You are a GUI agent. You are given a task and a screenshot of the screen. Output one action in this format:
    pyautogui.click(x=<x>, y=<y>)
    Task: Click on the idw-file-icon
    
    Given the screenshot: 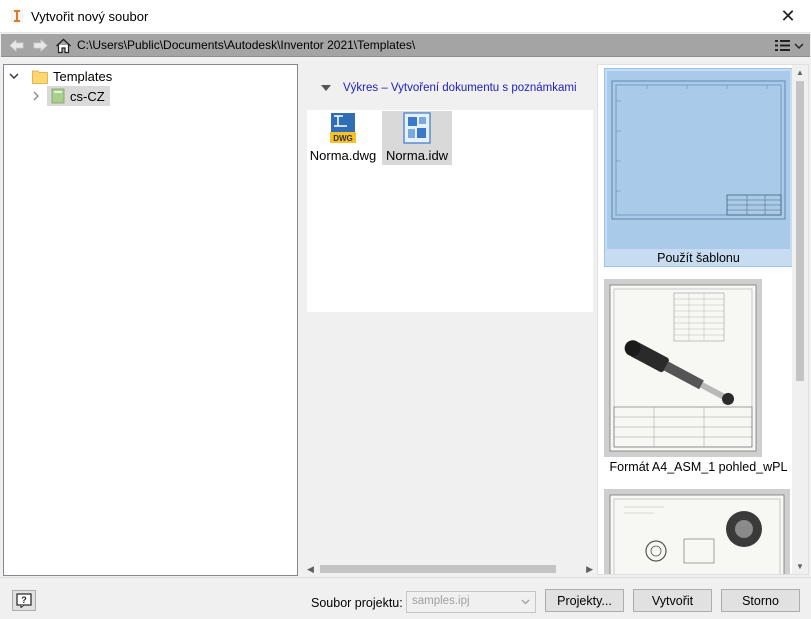 What is the action you would take?
    pyautogui.click(x=417, y=128)
    